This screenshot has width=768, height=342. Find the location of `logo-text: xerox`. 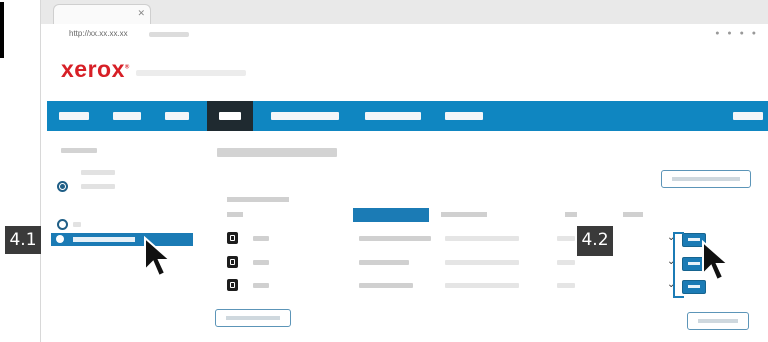

logo-text: xerox is located at coordinates (93, 69).